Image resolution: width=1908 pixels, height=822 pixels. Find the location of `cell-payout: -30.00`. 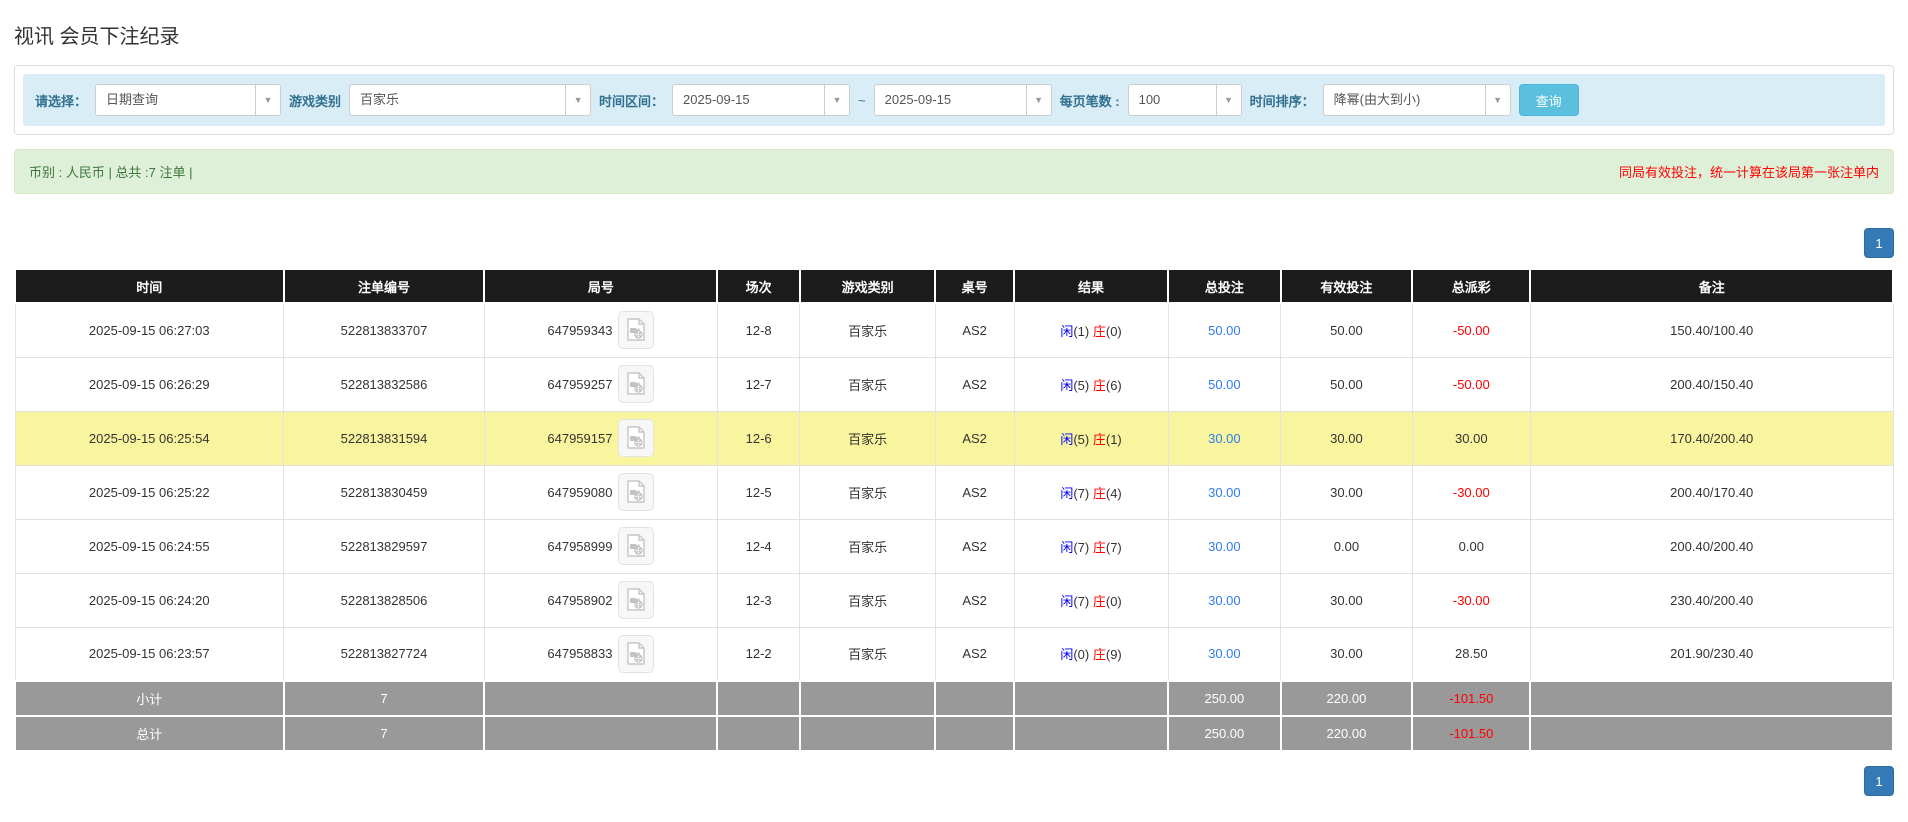

cell-payout: -30.00 is located at coordinates (1471, 492).